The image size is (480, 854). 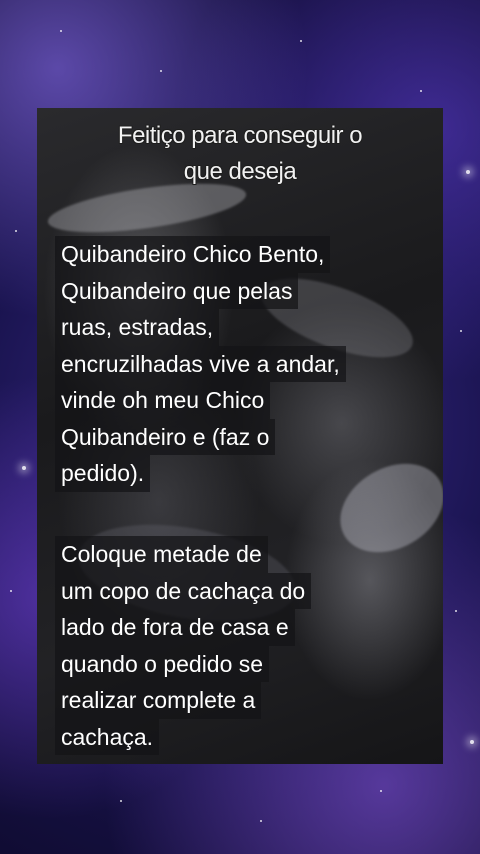 I want to click on text-line: lado de fora de casa e, so click(x=175, y=627).